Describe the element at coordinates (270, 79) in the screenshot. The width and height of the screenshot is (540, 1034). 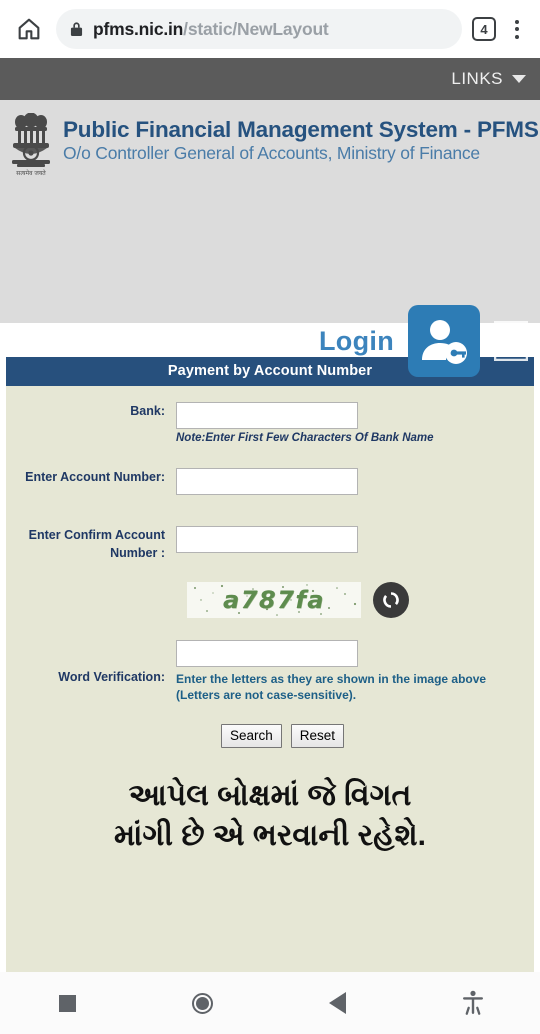
I see `links-bar: LINKS` at that location.